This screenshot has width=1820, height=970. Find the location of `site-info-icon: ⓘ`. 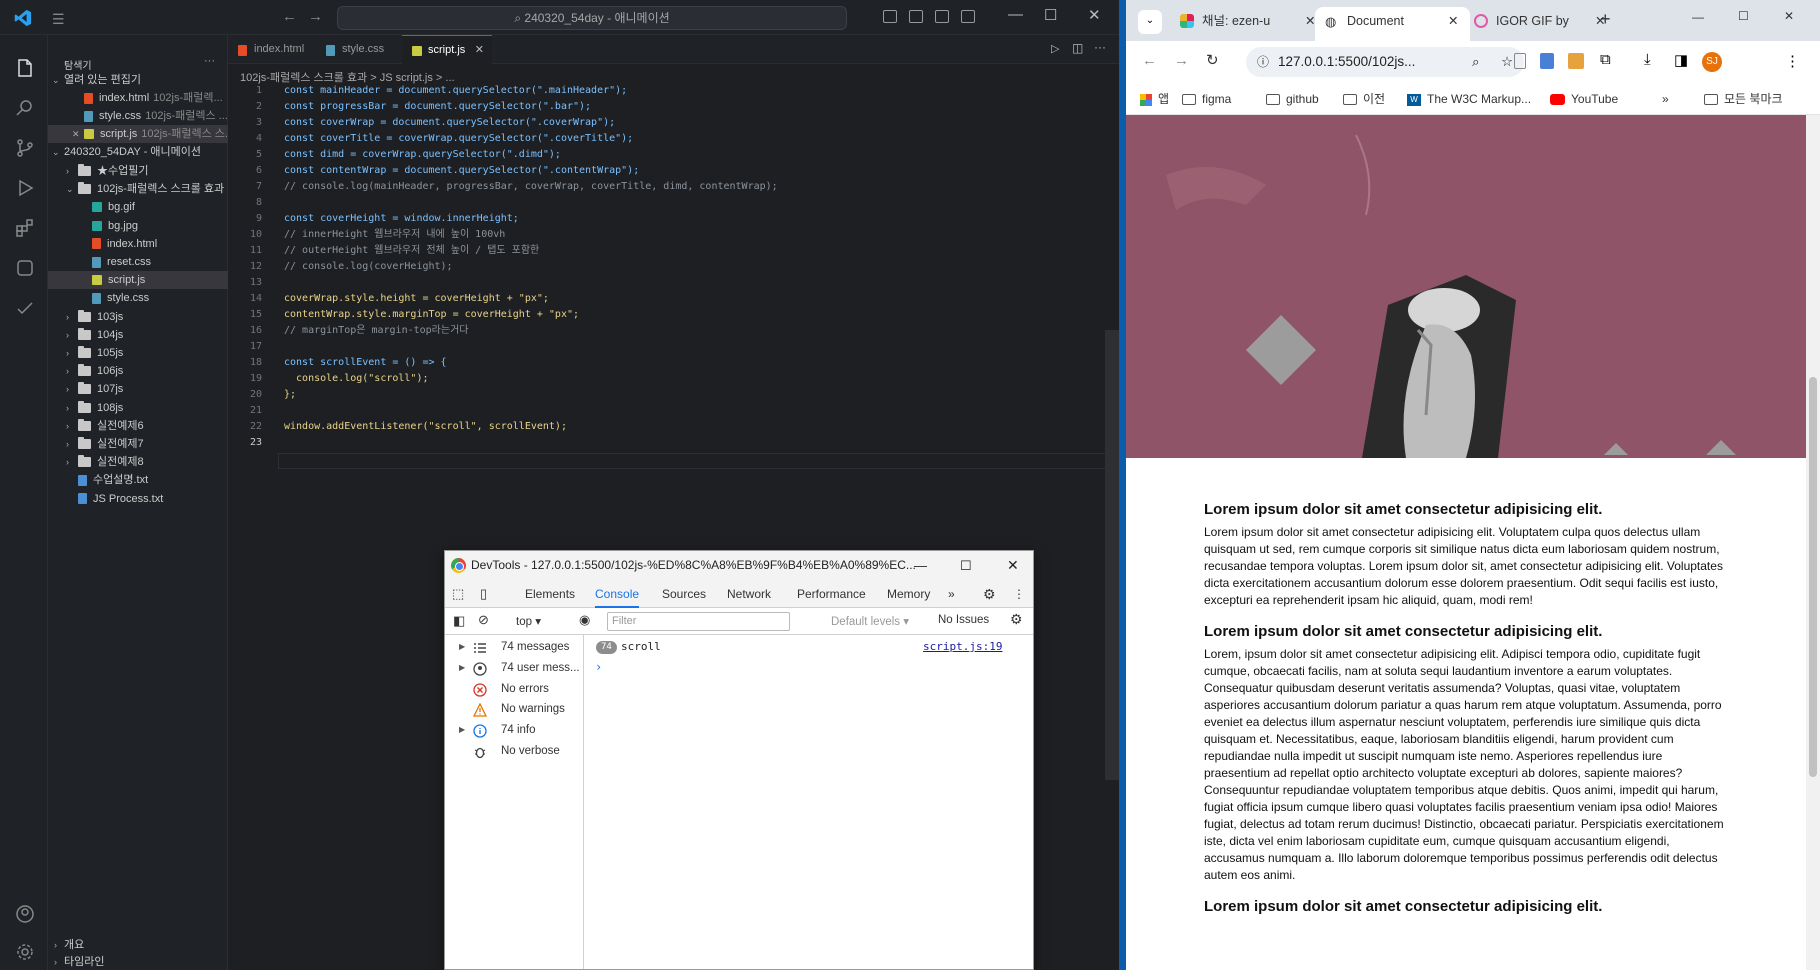

site-info-icon: ⓘ is located at coordinates (1263, 62).